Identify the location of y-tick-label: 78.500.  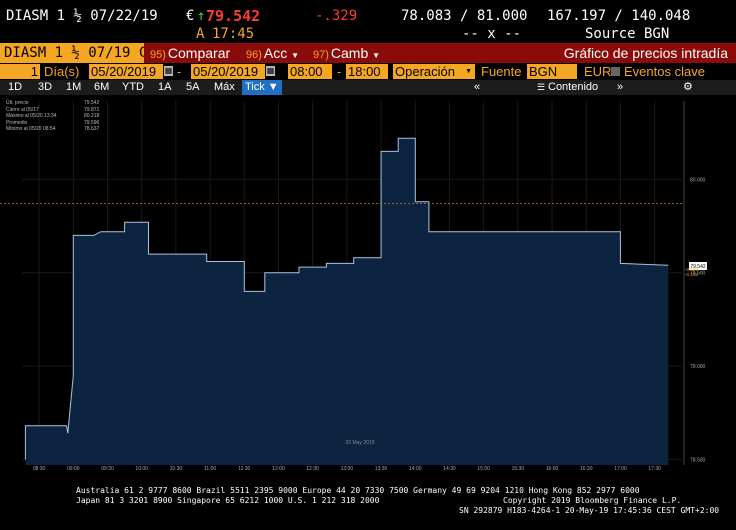
(698, 460).